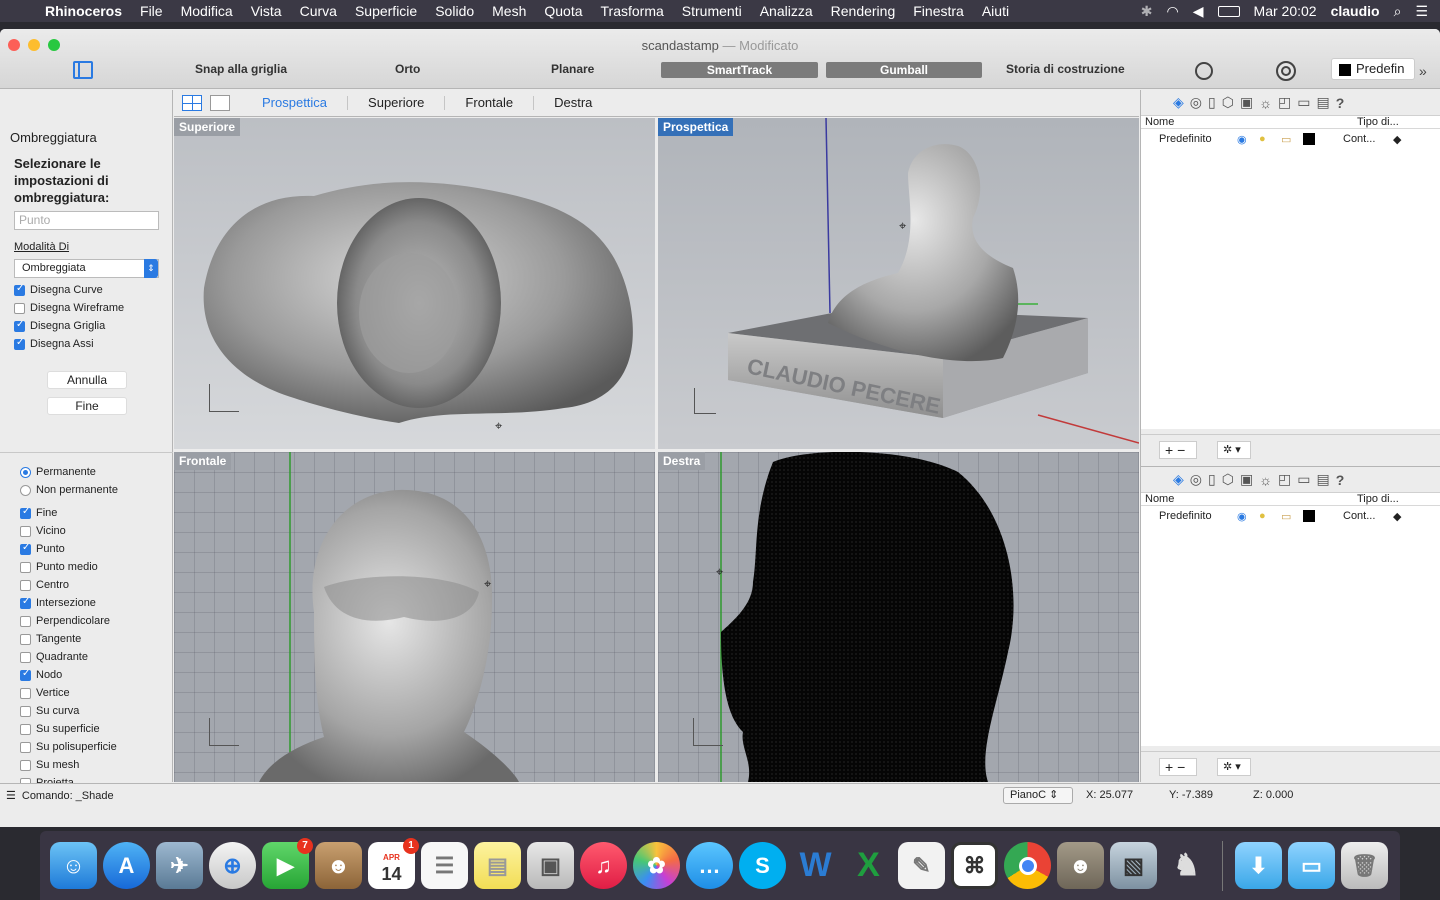  Describe the element at coordinates (1340, 103) in the screenshot. I see `help-icon: ?` at that location.